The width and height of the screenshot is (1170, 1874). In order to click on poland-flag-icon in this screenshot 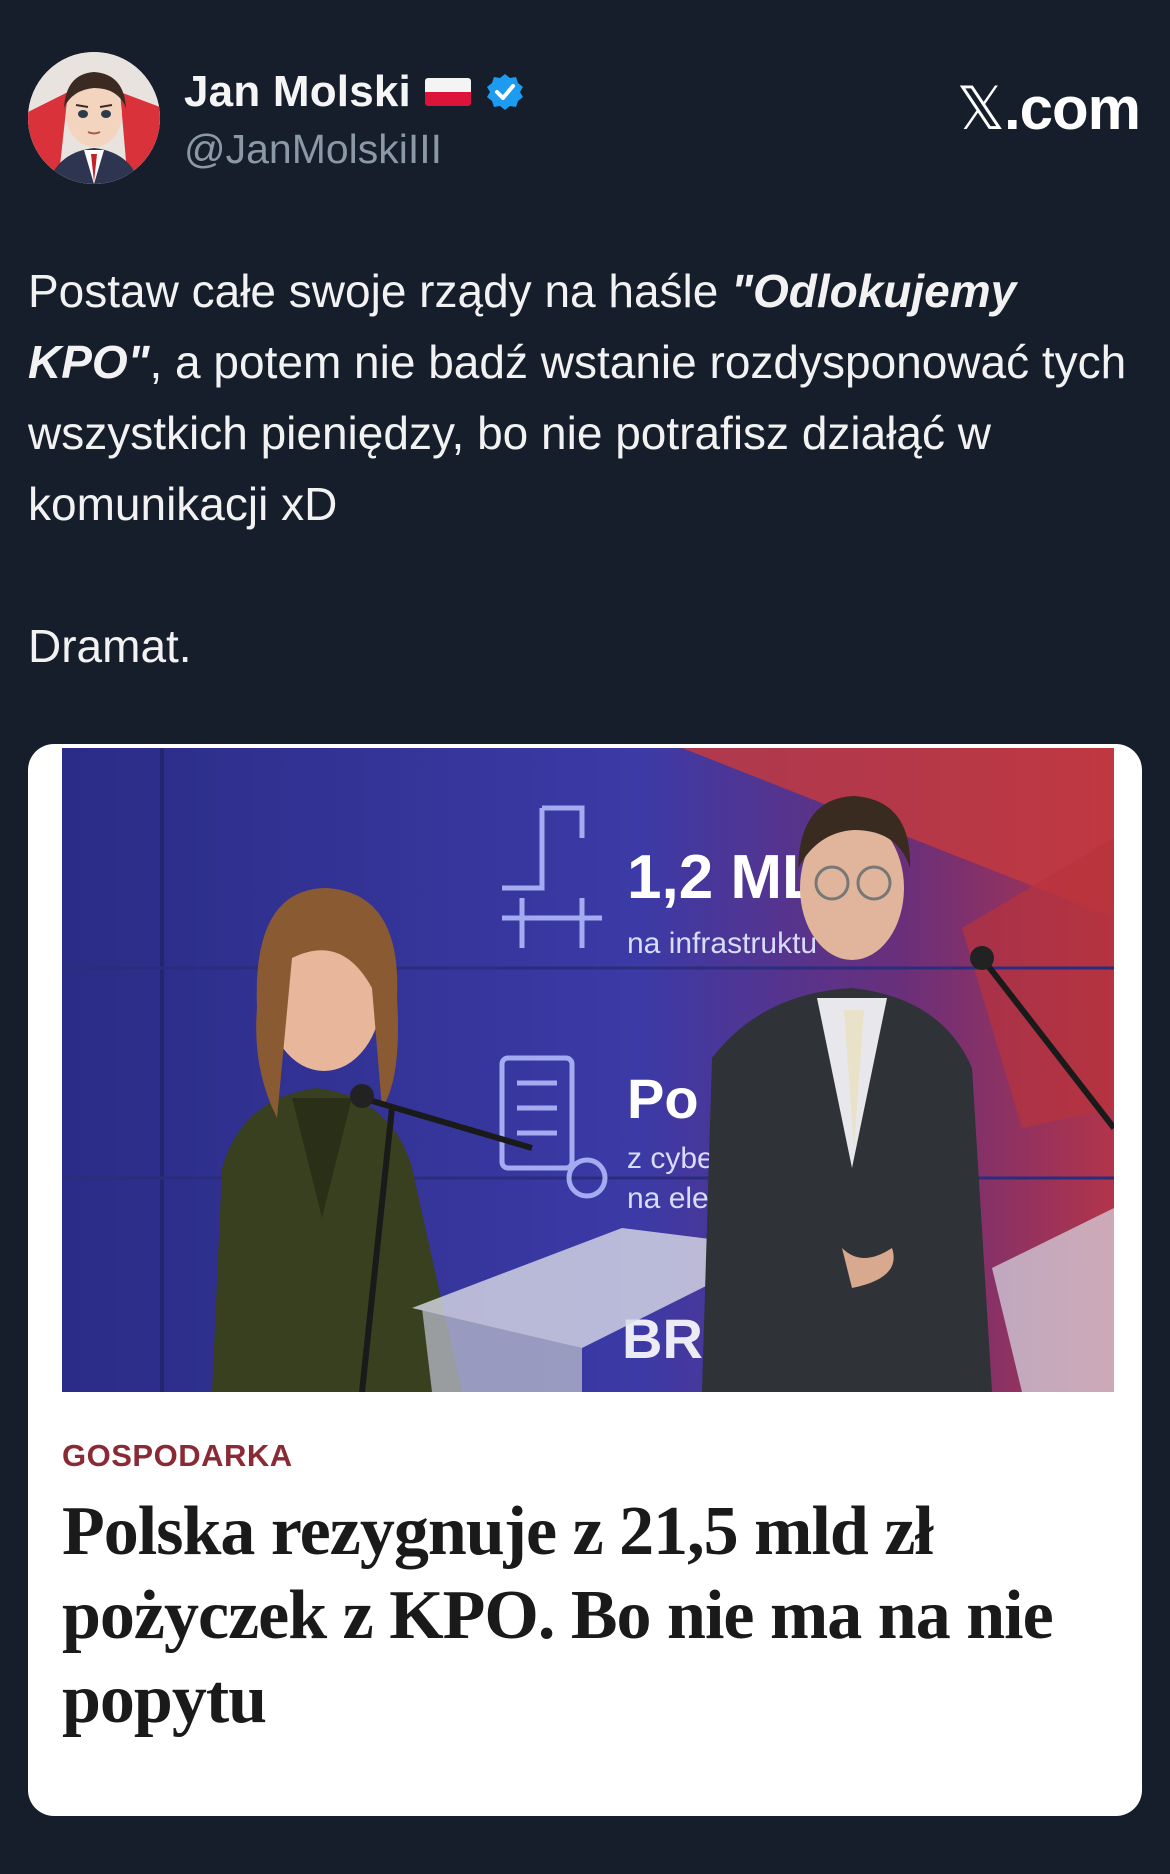, I will do `click(447, 92)`.